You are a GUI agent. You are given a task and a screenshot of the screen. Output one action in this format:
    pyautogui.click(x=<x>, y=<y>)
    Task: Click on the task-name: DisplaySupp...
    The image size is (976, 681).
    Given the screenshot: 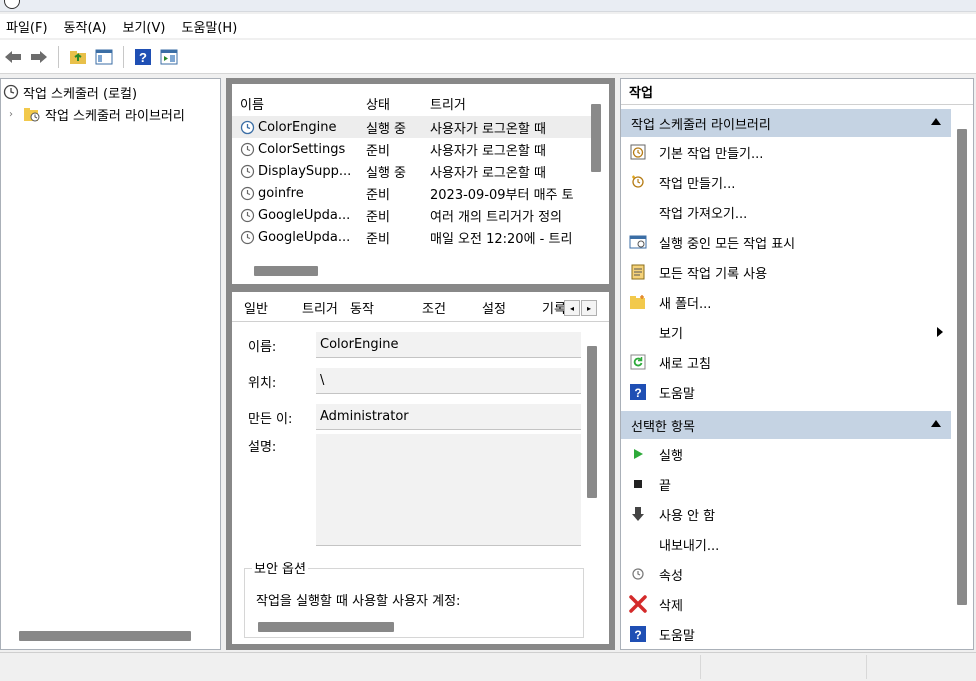 What is the action you would take?
    pyautogui.click(x=305, y=171)
    